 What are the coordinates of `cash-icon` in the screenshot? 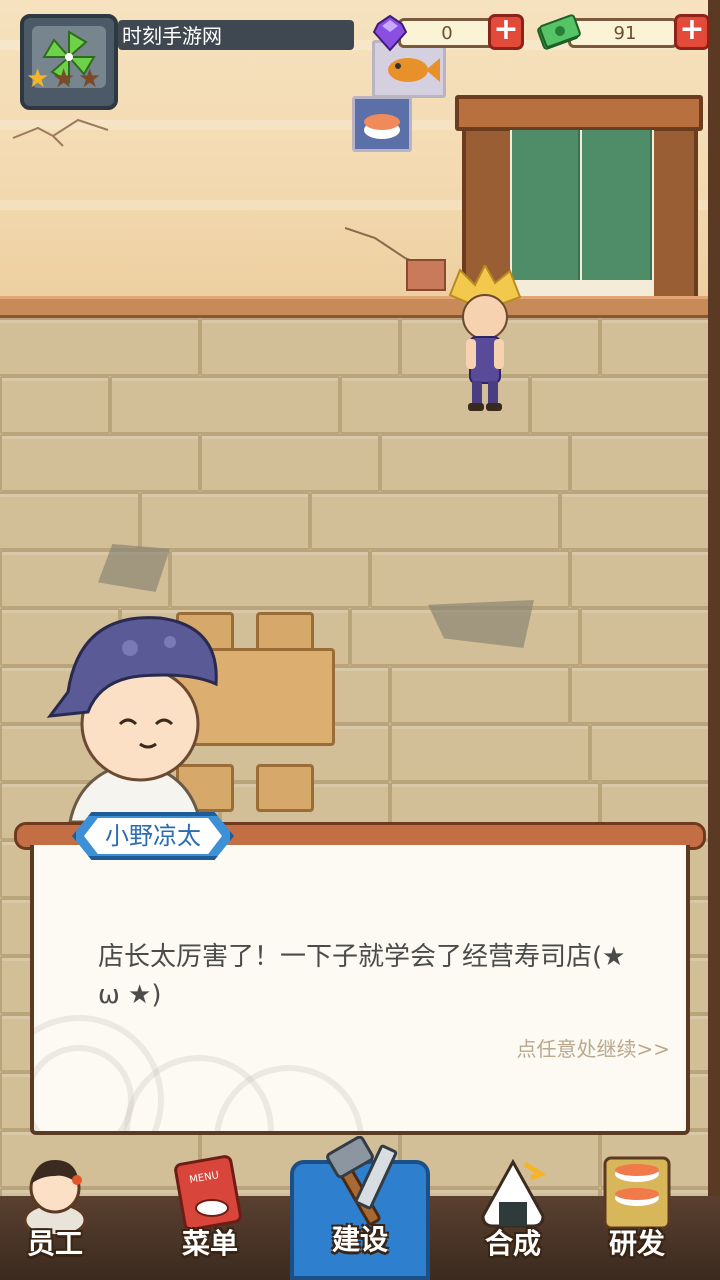 It's located at (559, 32).